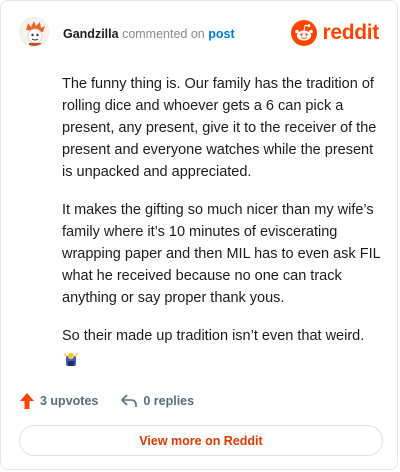 This screenshot has height=472, width=400. I want to click on user-avatar, so click(34, 32).